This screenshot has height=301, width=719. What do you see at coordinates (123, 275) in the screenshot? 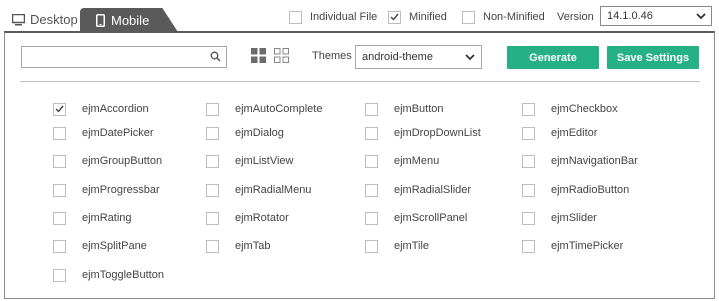
I see `component-label: ejmToggleButton` at bounding box center [123, 275].